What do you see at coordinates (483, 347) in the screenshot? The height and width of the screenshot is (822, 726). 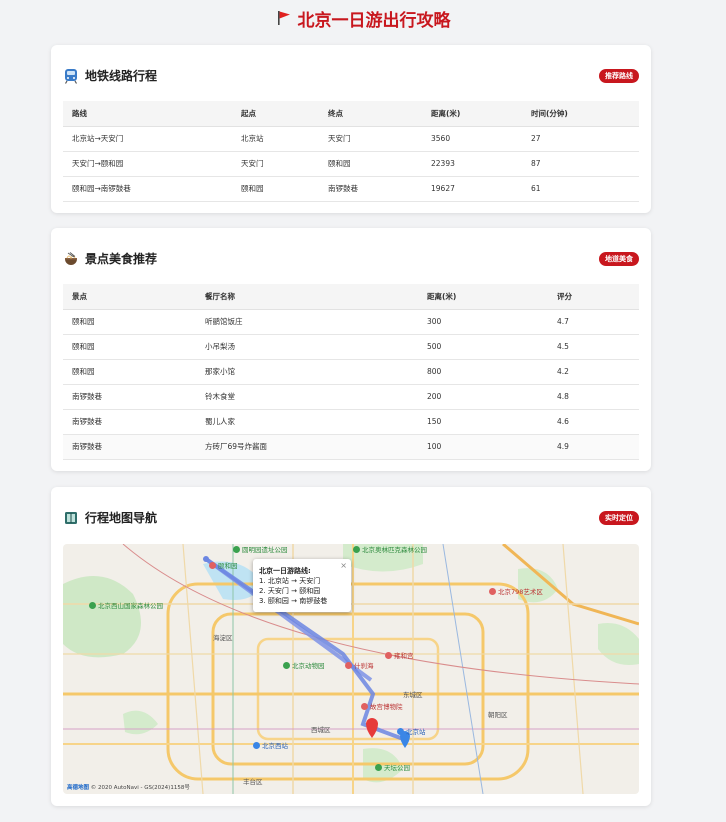 I see `table-cell: 500` at bounding box center [483, 347].